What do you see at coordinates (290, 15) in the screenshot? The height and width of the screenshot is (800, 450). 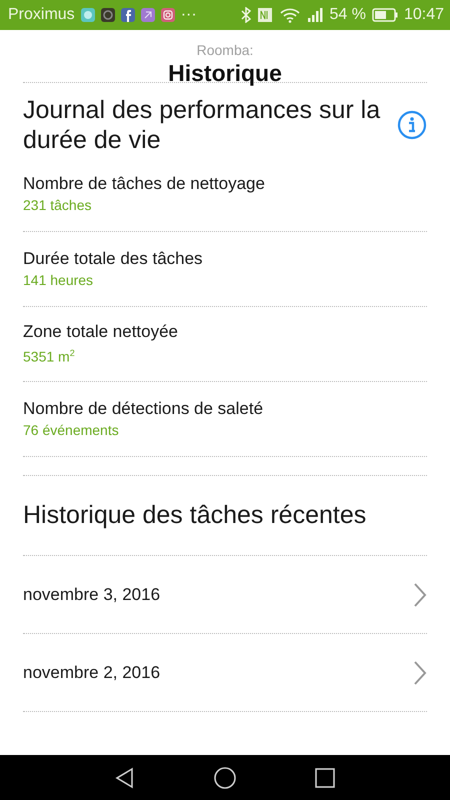 I see `wifi-icon` at bounding box center [290, 15].